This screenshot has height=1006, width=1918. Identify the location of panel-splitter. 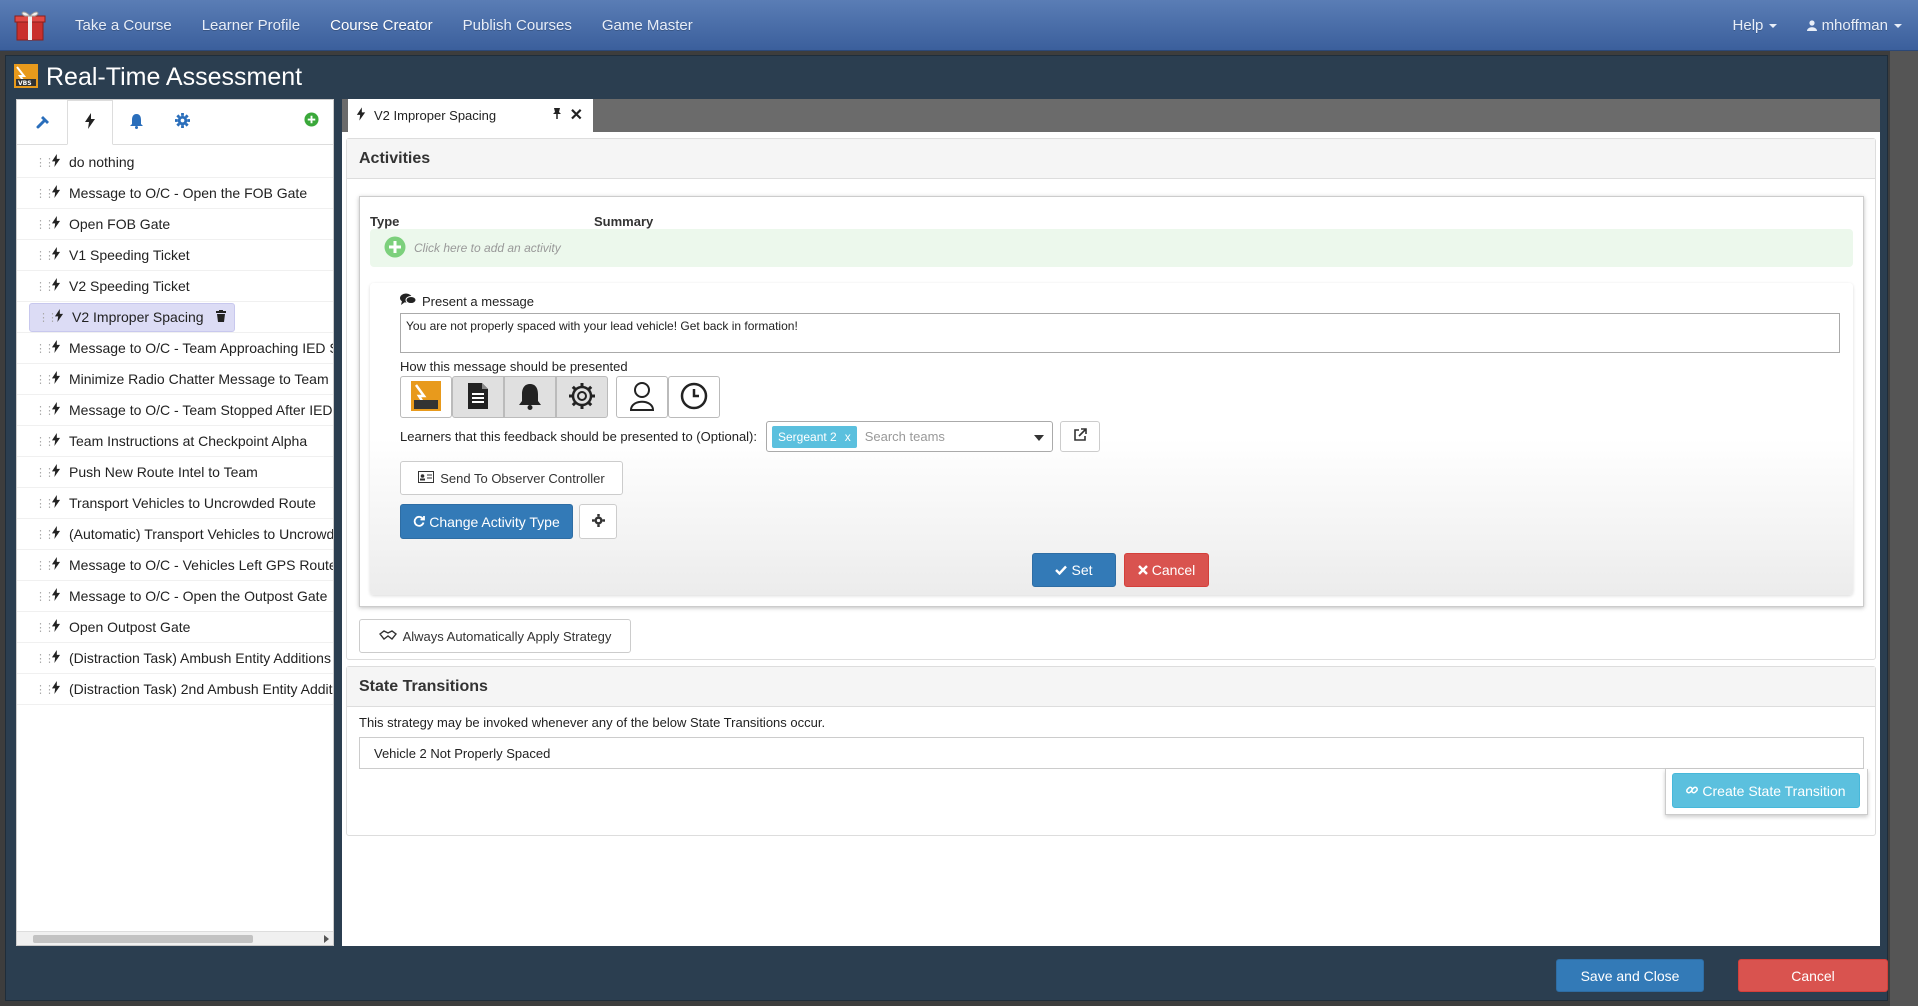
(338, 522).